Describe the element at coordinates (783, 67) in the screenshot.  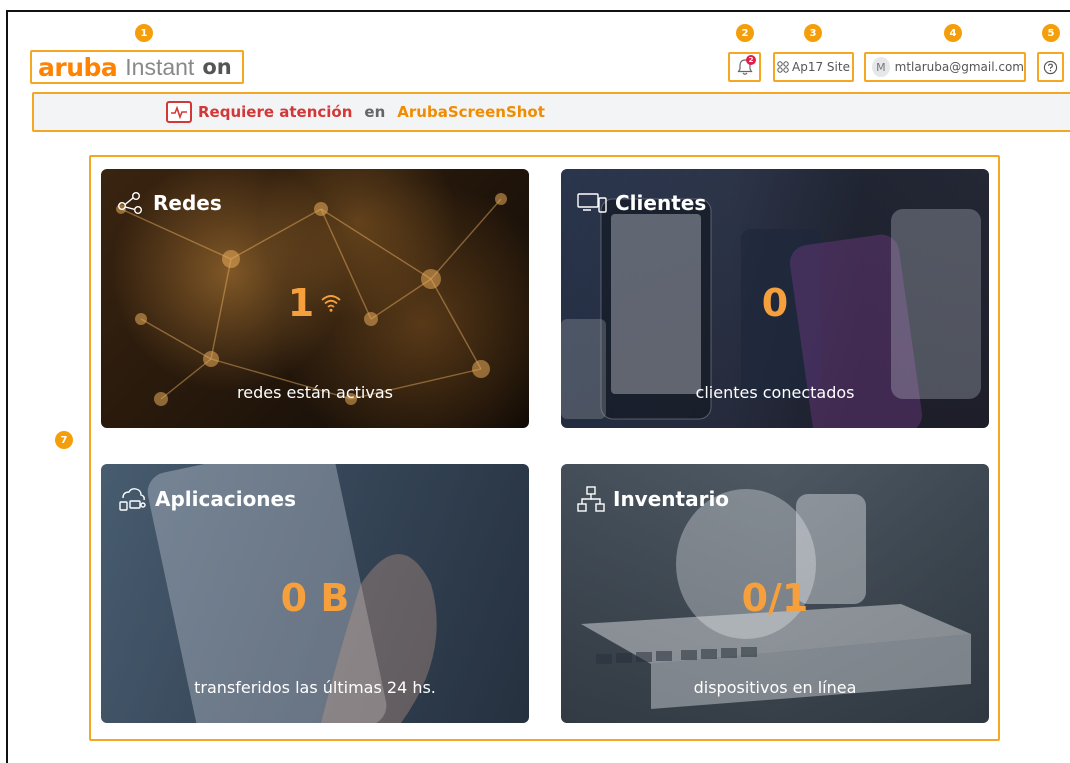
I see `grid-icon` at that location.